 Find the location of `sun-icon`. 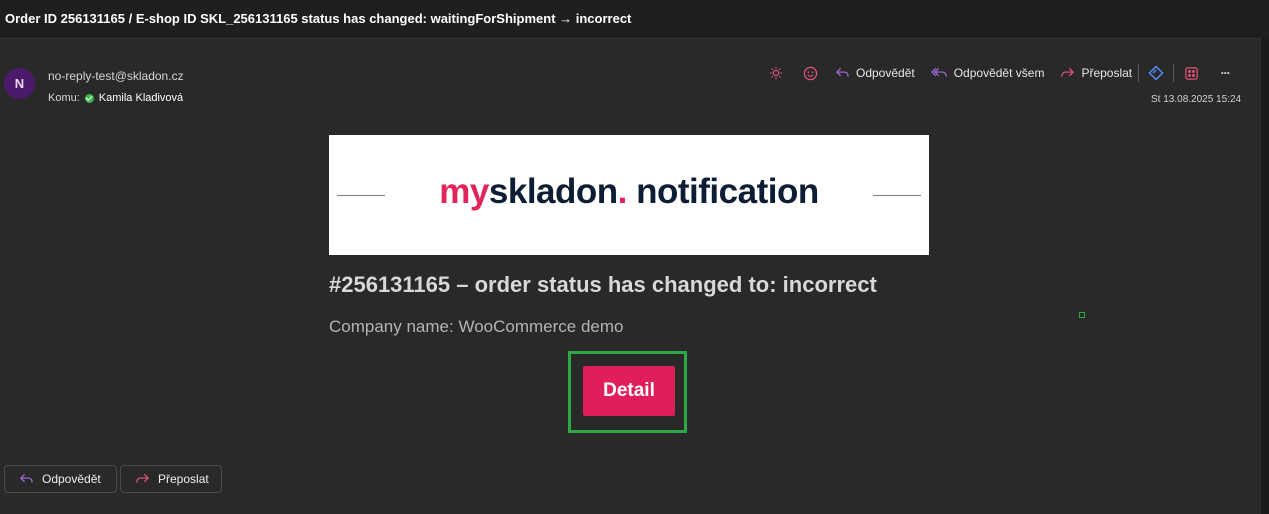

sun-icon is located at coordinates (776, 73).